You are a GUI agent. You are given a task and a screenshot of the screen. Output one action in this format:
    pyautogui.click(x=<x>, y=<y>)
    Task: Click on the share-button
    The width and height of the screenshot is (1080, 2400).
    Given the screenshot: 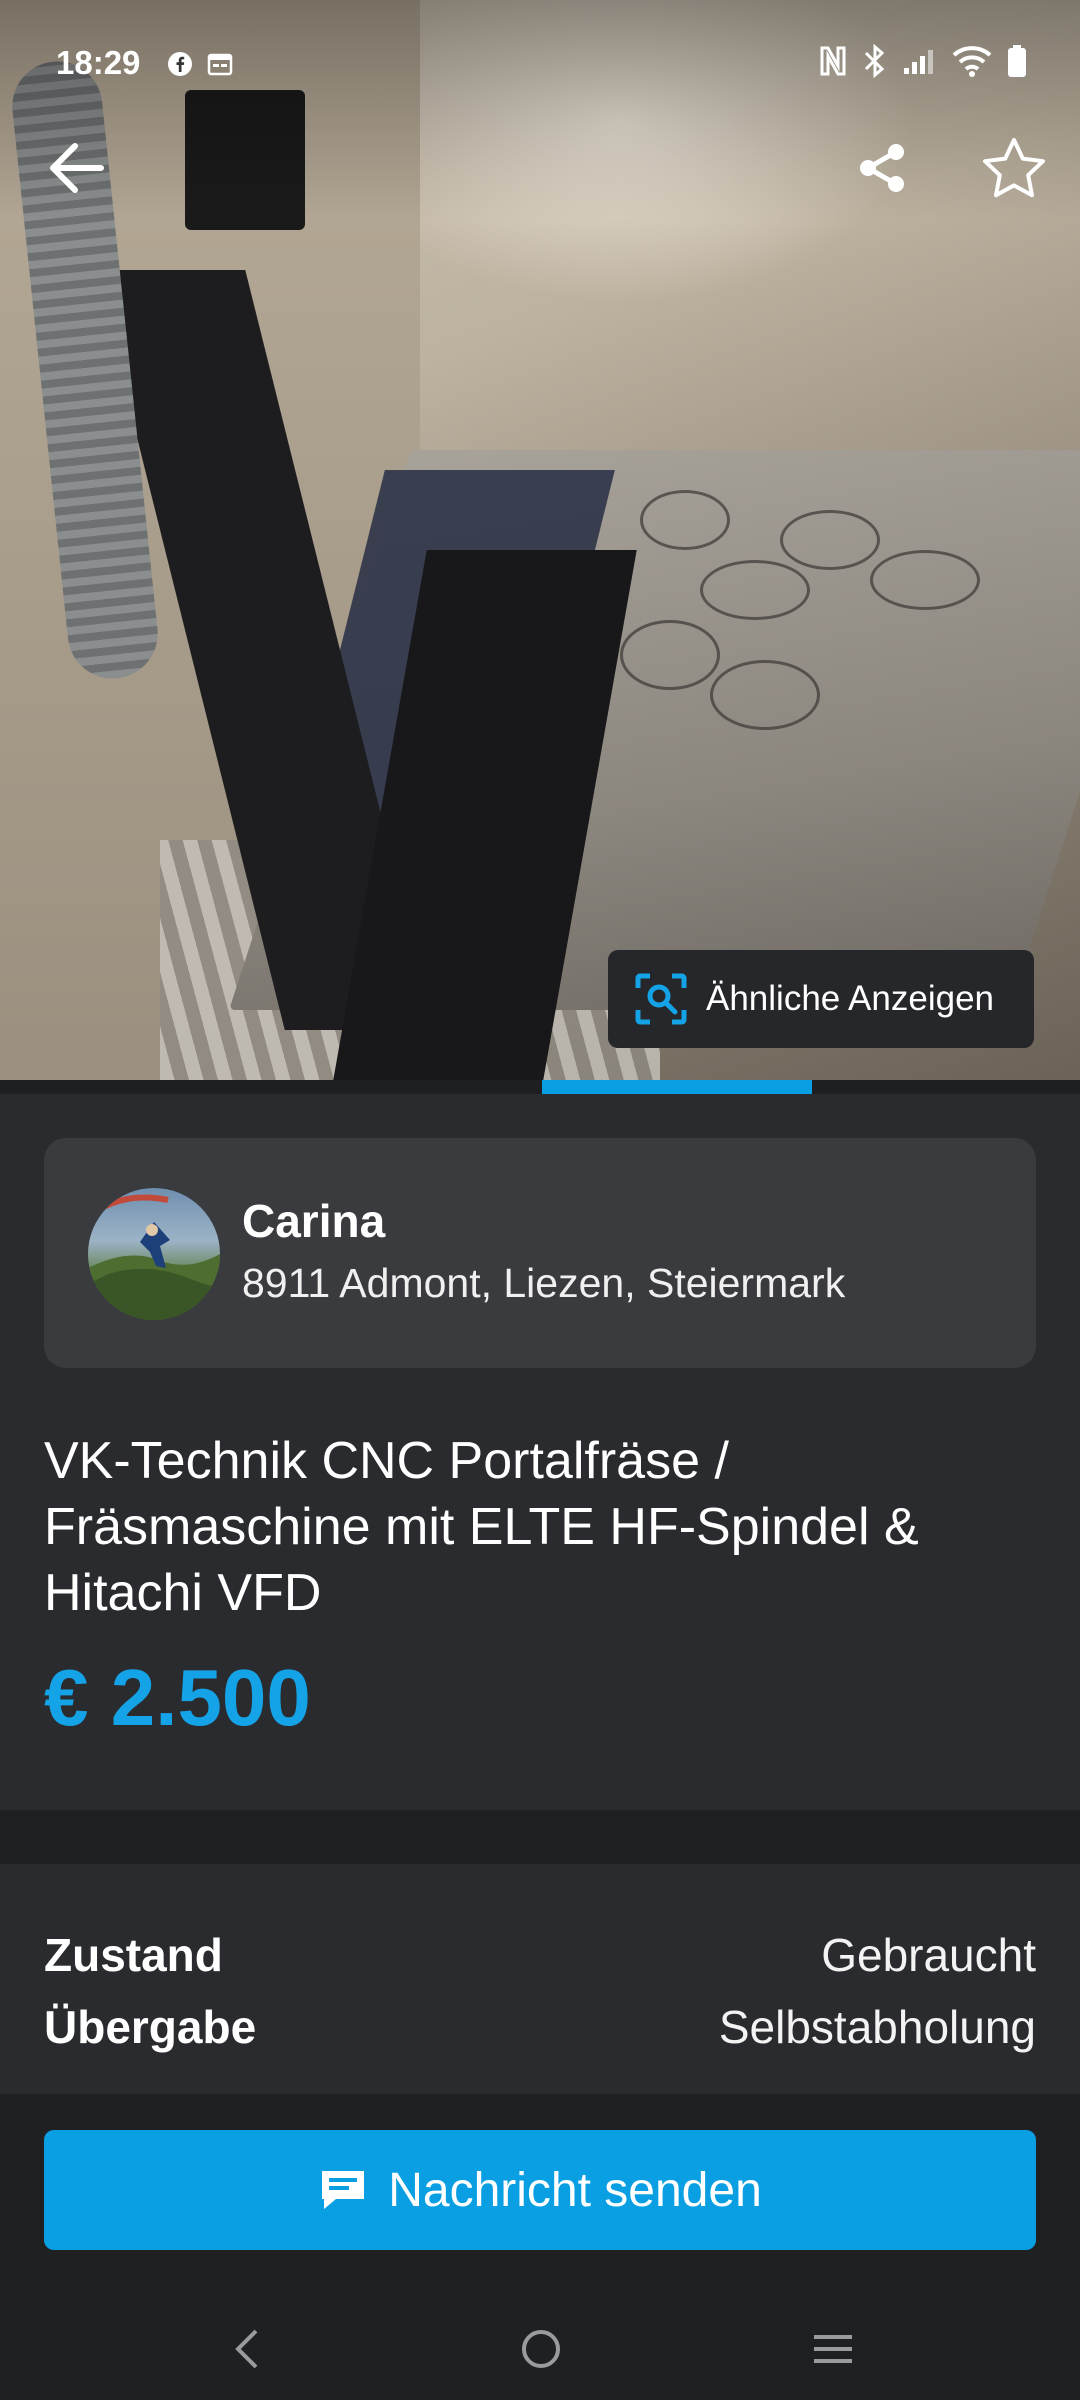 What is the action you would take?
    pyautogui.click(x=882, y=168)
    